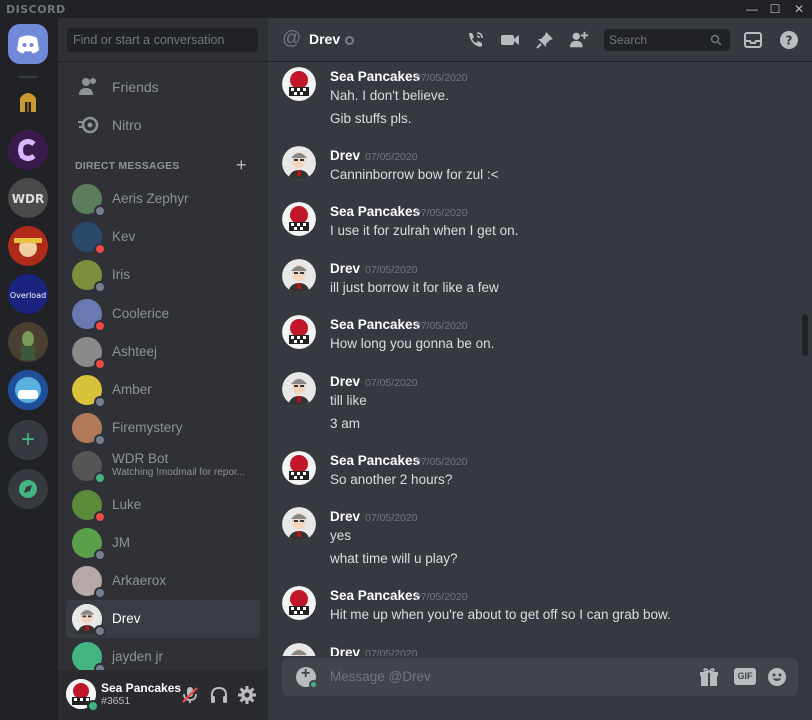 The width and height of the screenshot is (812, 720). I want to click on wdr-logo-icon: WDR, so click(28, 198).